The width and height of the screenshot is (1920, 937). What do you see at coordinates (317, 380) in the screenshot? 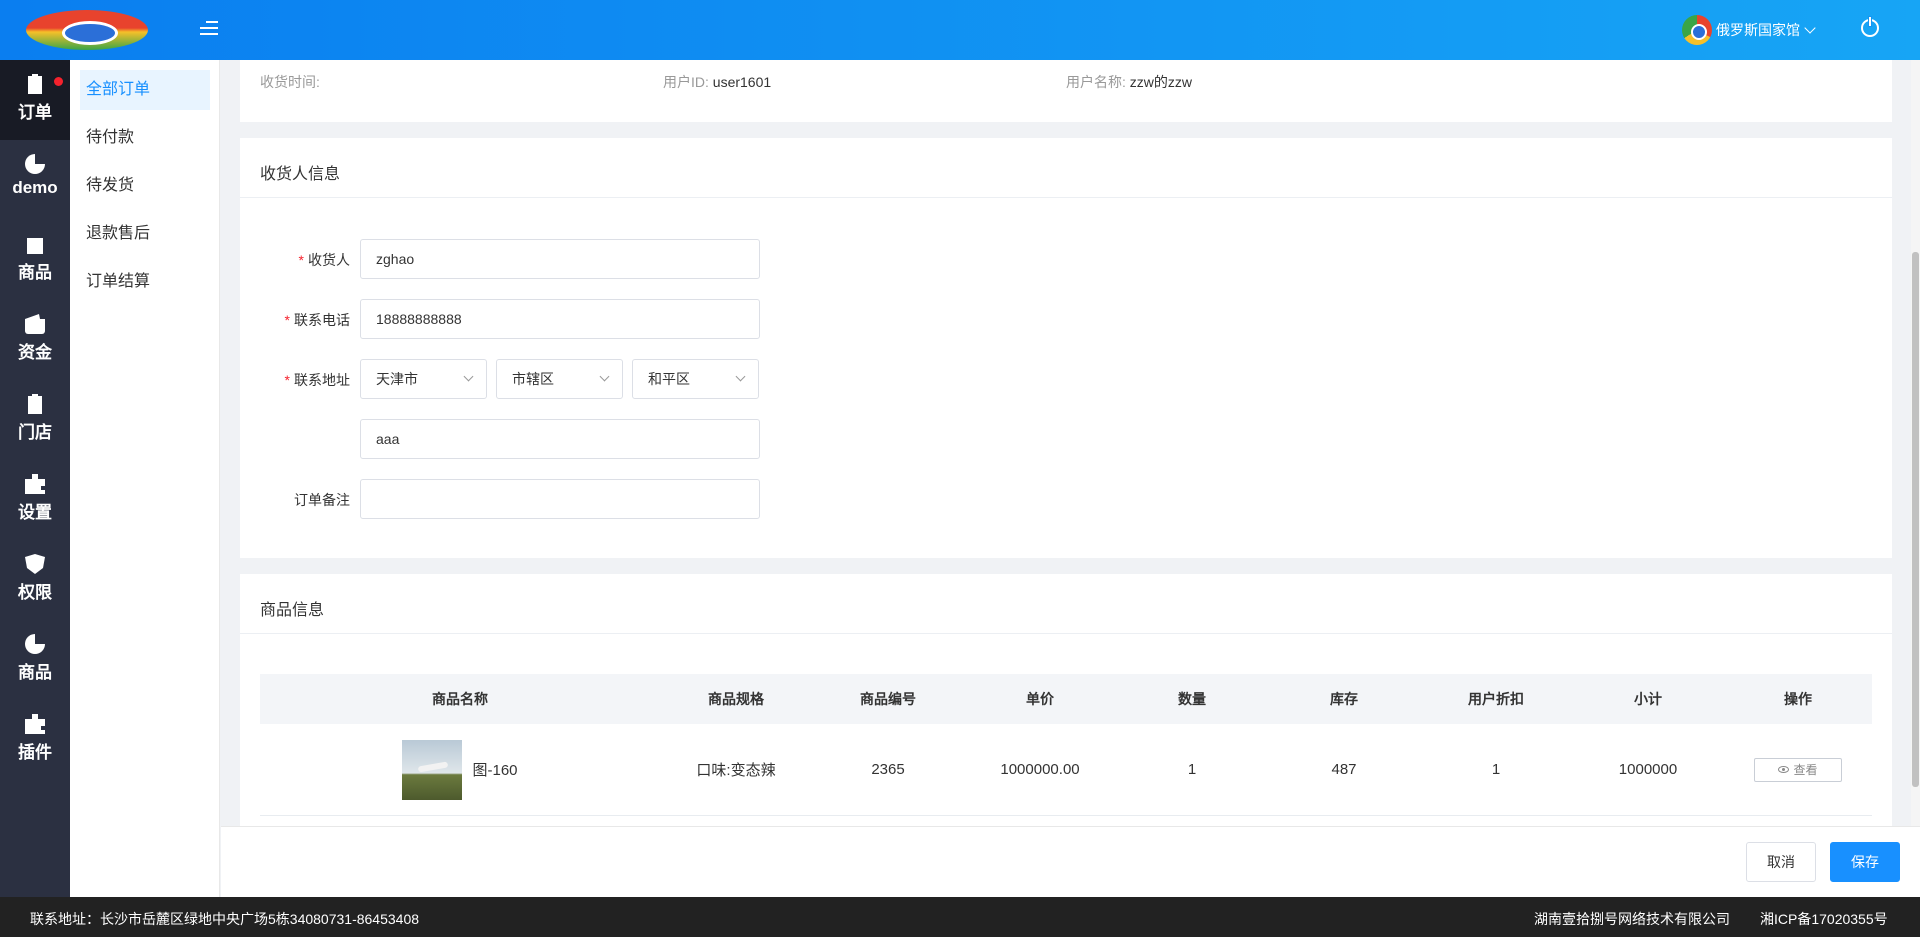
I see `address-label: * 联系地址` at bounding box center [317, 380].